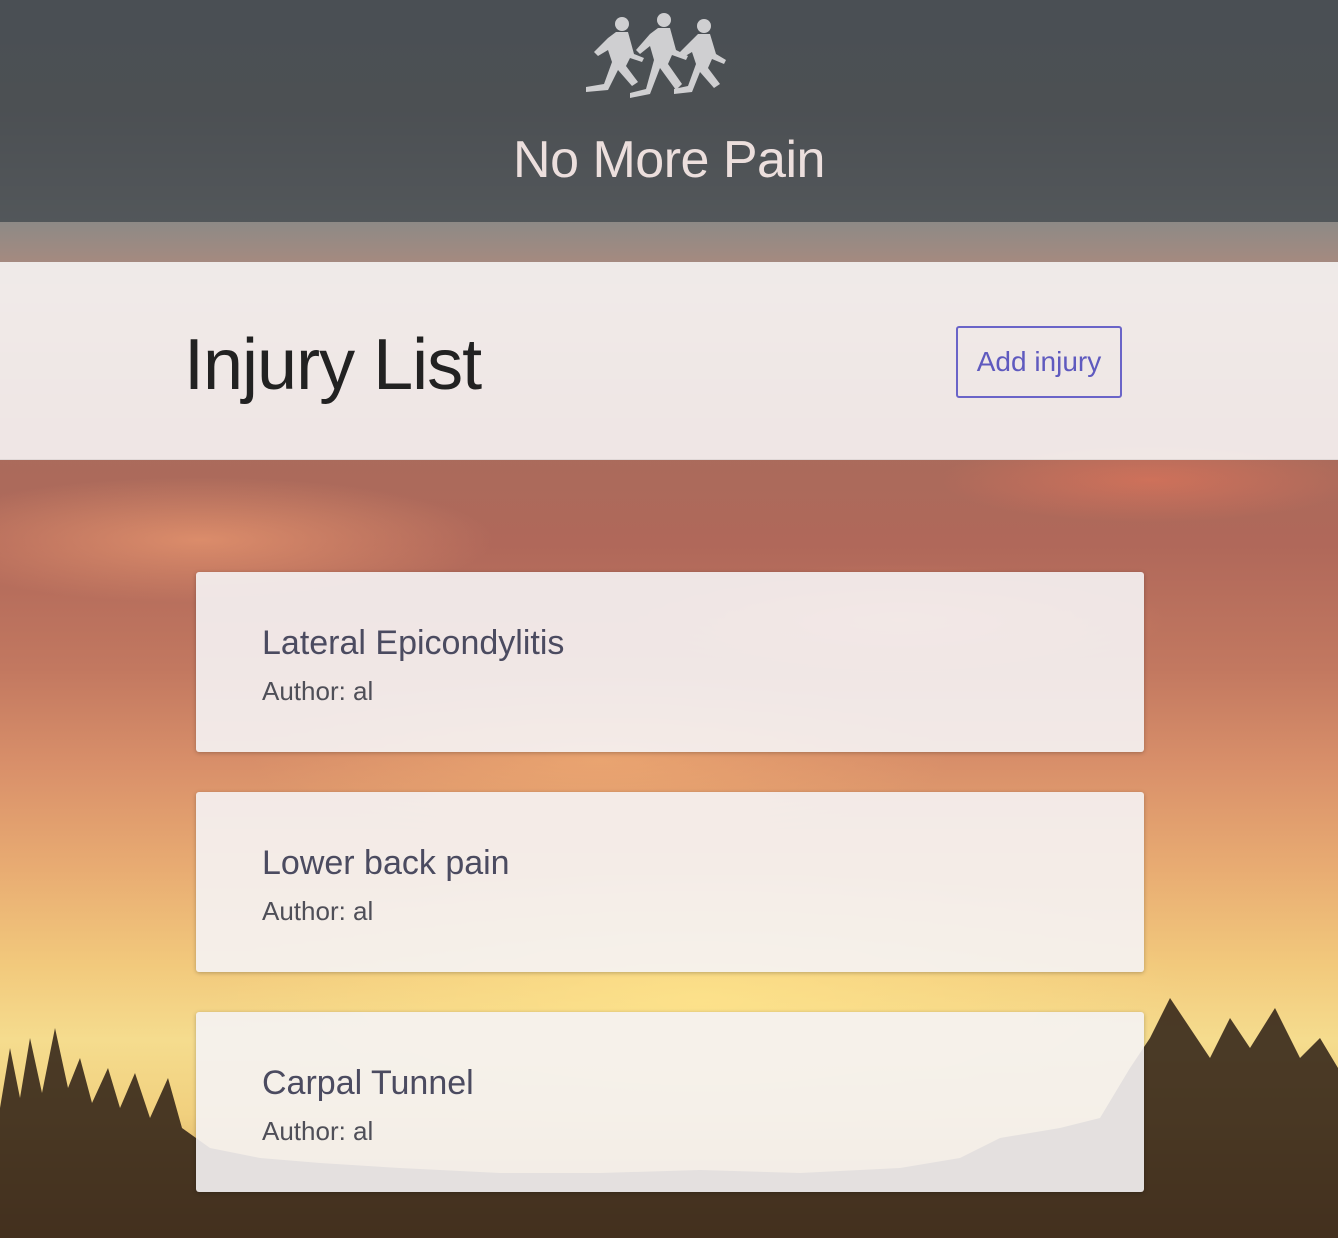 The image size is (1338, 1238). What do you see at coordinates (654, 57) in the screenshot?
I see `runners-icon` at bounding box center [654, 57].